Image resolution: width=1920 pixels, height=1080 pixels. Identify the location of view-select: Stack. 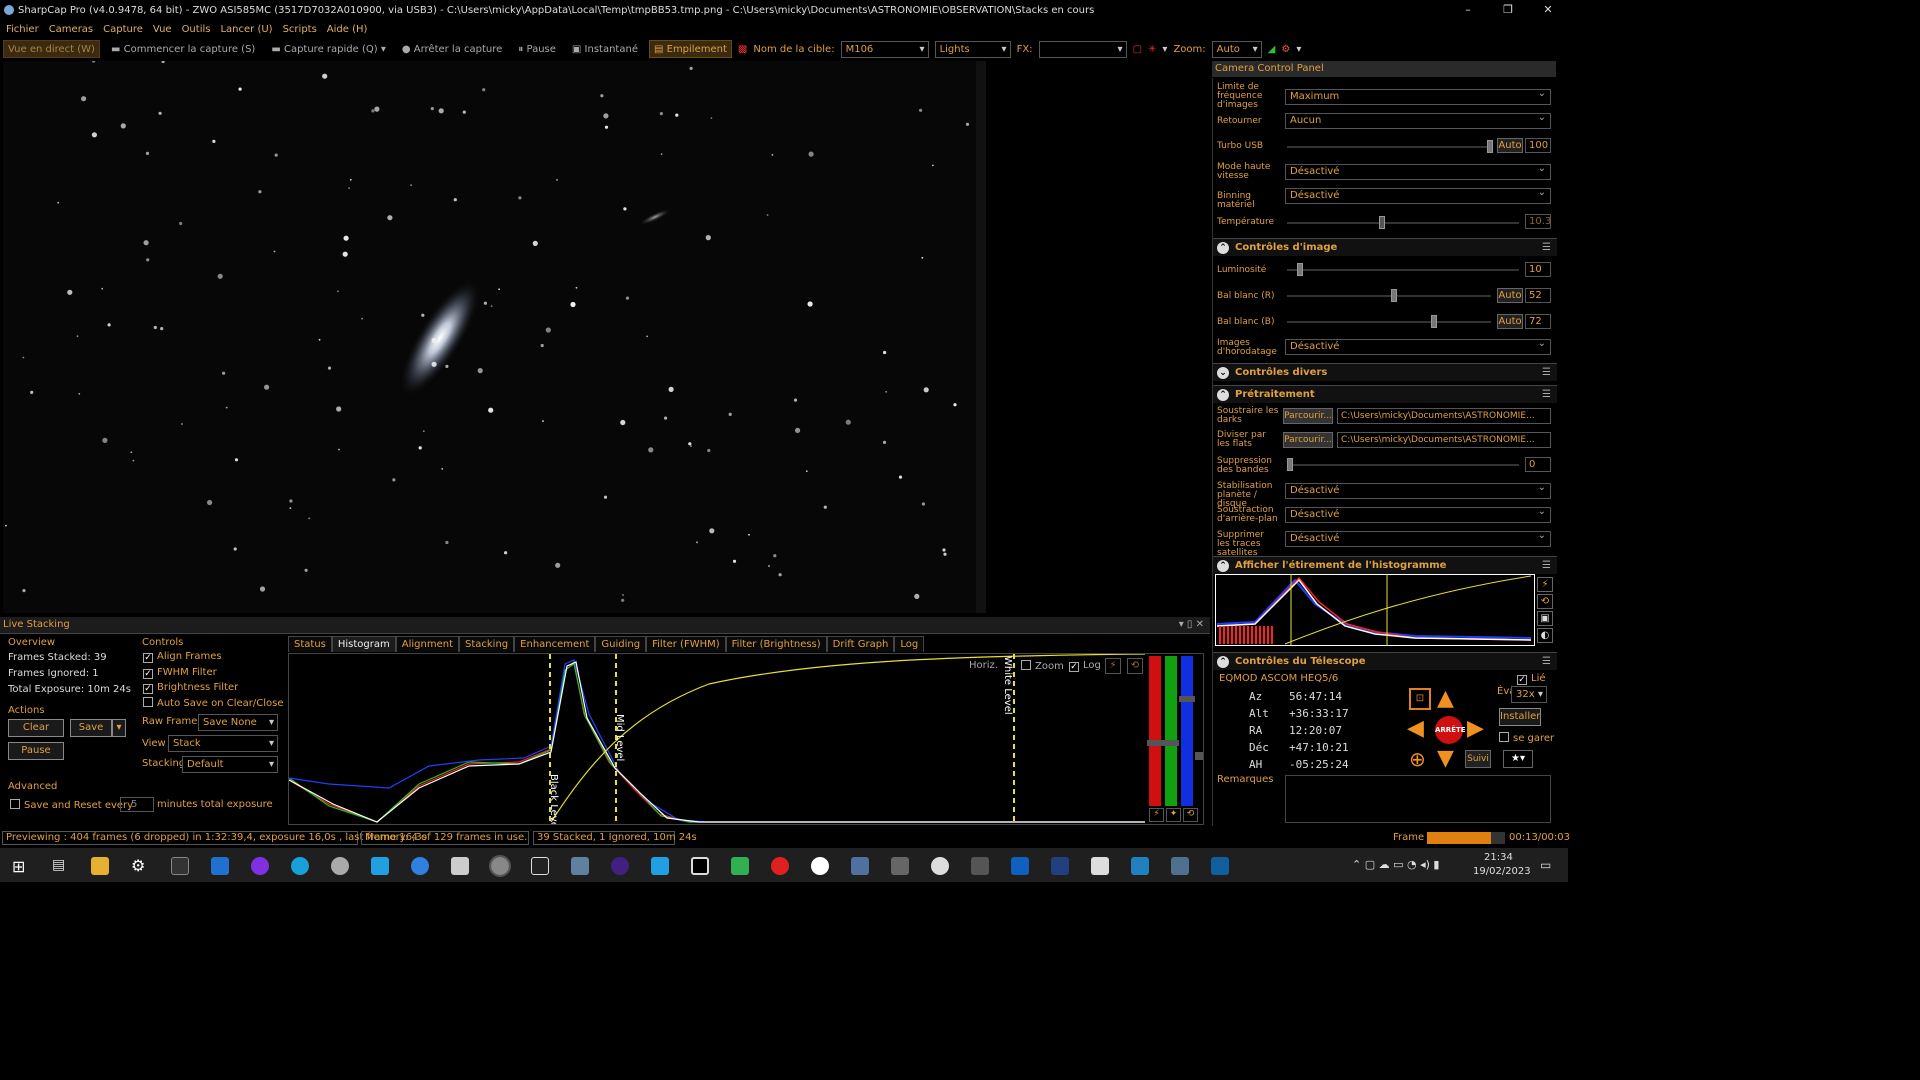
(223, 743).